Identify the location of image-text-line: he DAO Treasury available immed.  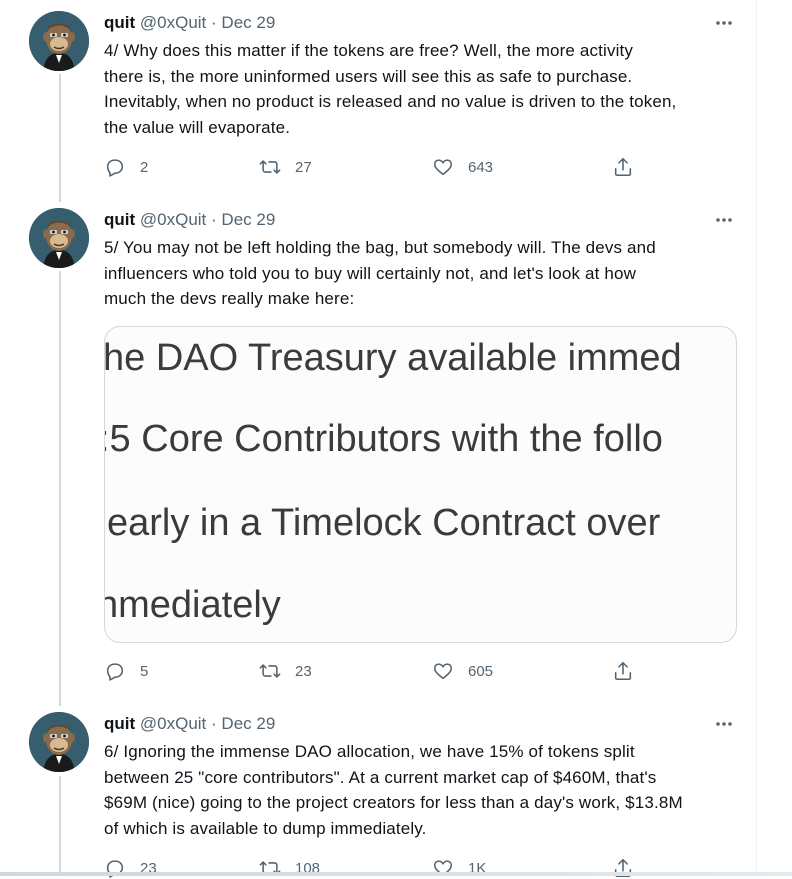
(393, 358).